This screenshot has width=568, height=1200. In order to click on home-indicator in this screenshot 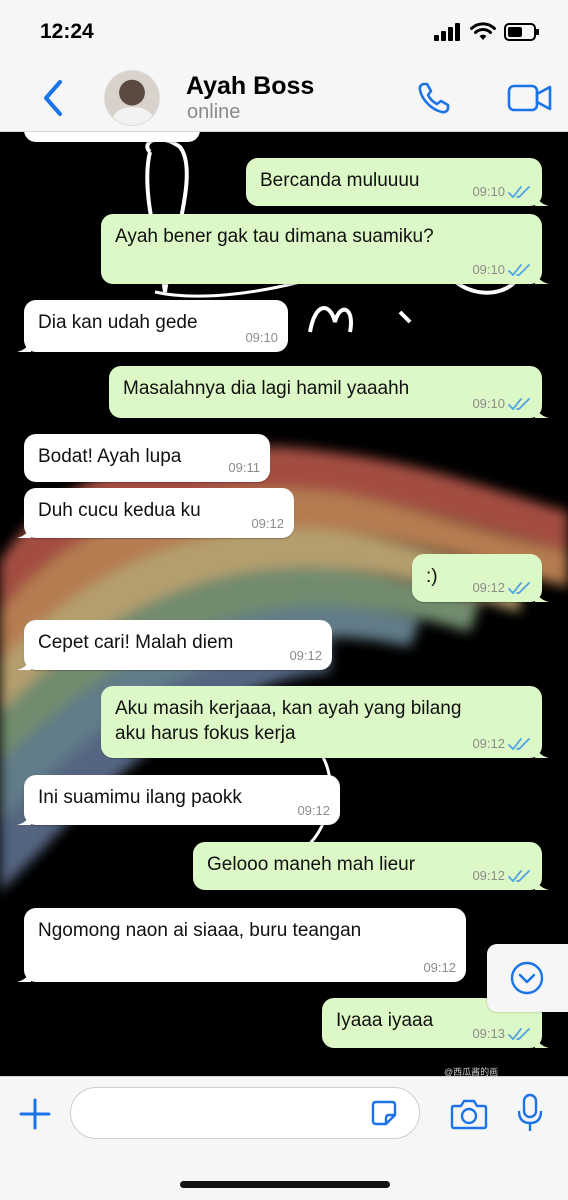, I will do `click(285, 1184)`.